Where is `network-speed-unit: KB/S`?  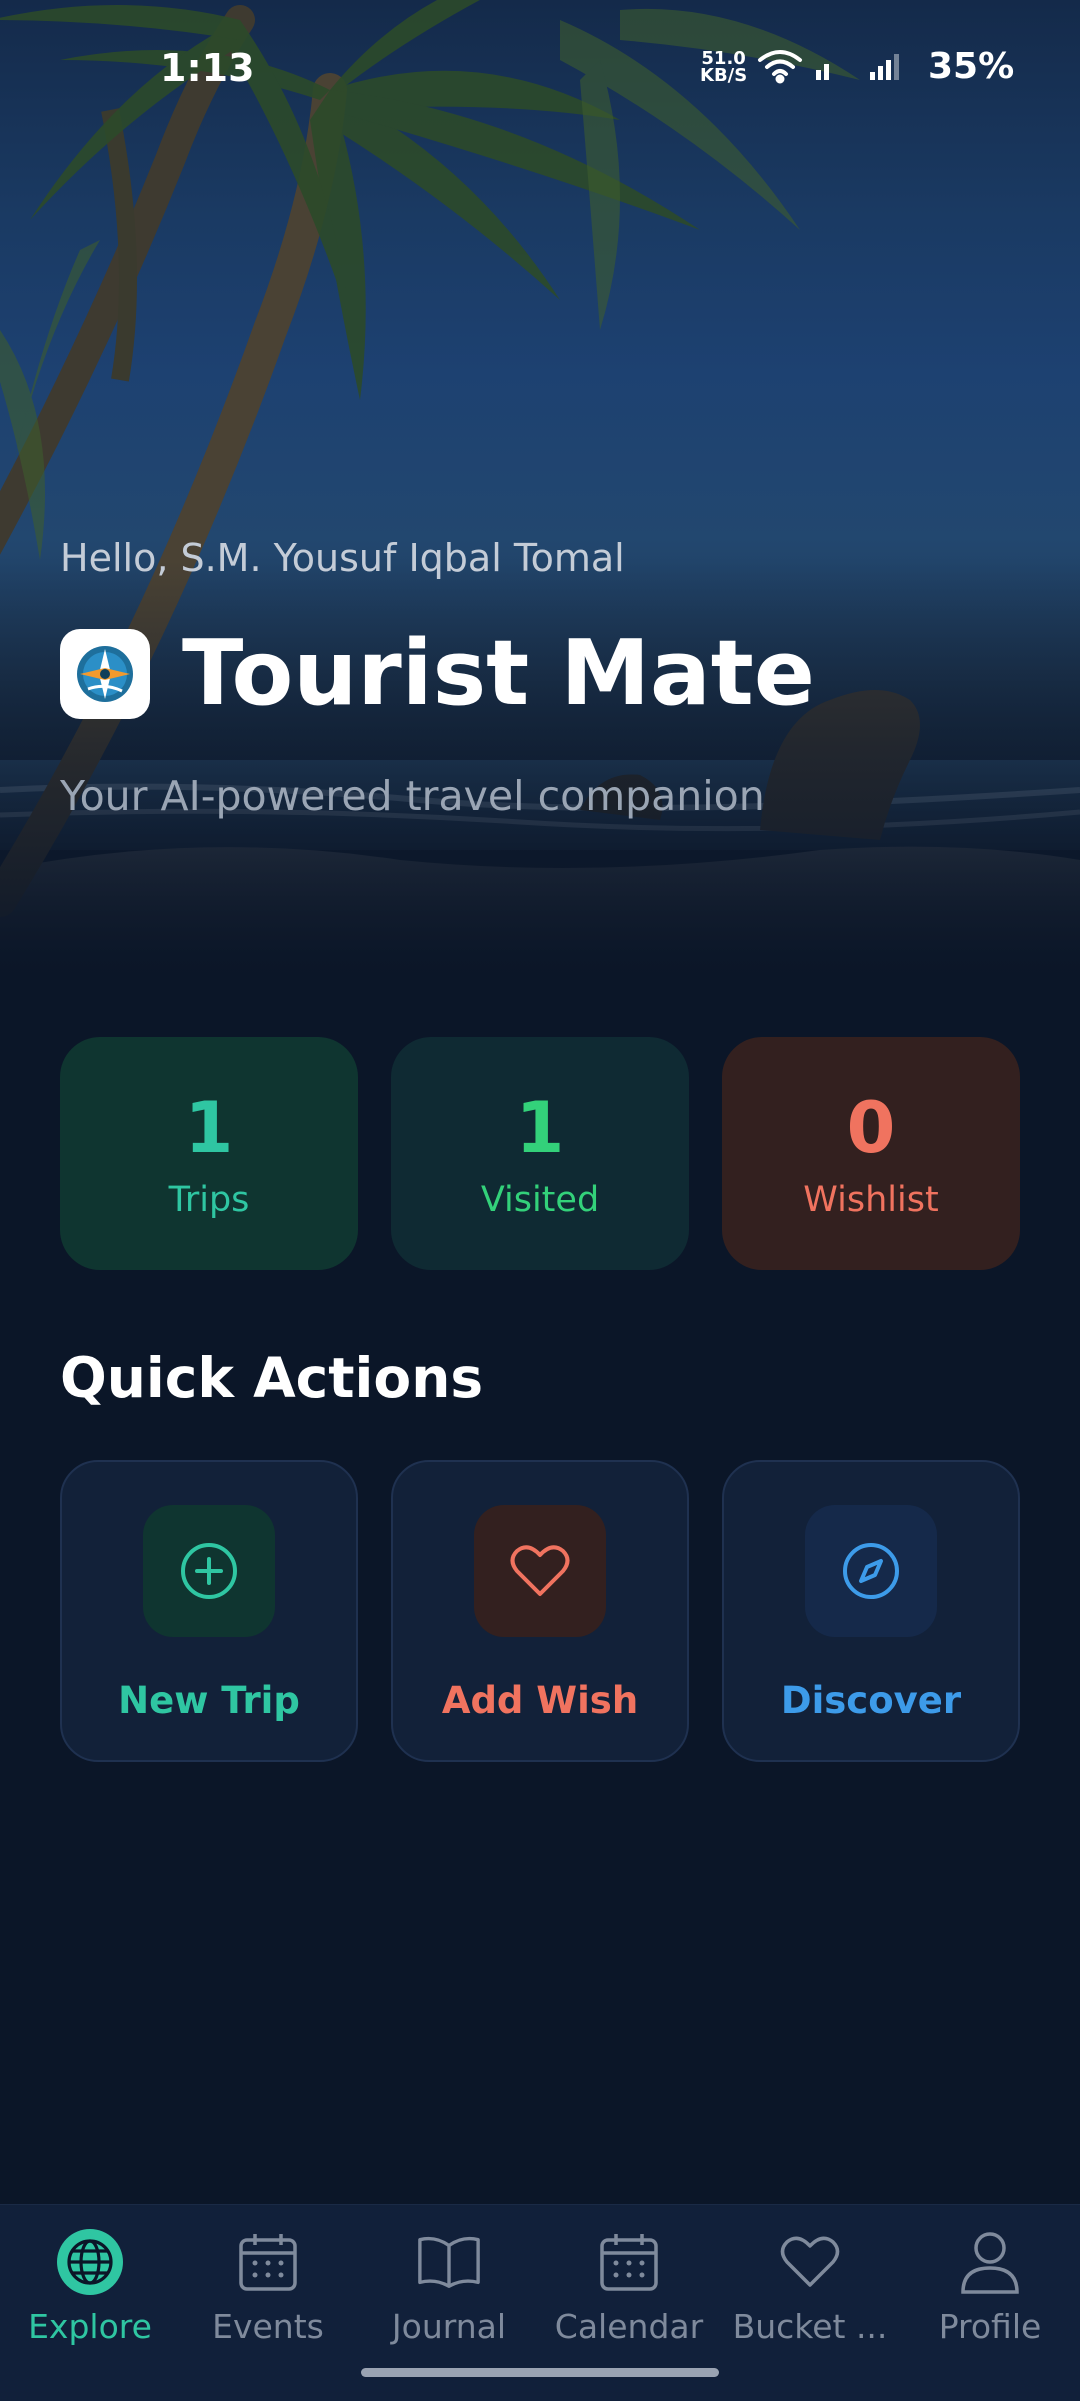
network-speed-unit: KB/S is located at coordinates (724, 75).